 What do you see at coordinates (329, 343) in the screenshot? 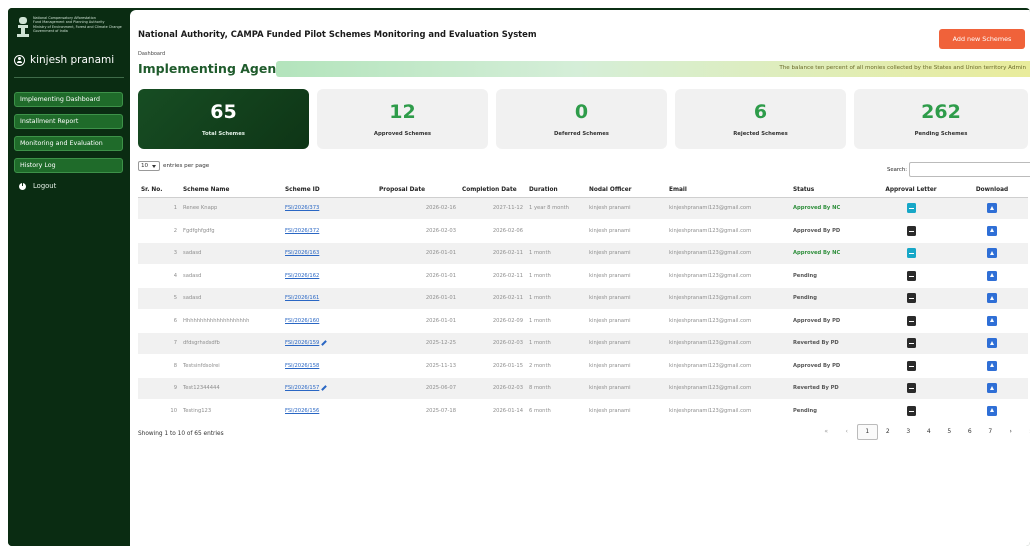
I see `scheme-id-link: FSI/2026/159` at bounding box center [329, 343].